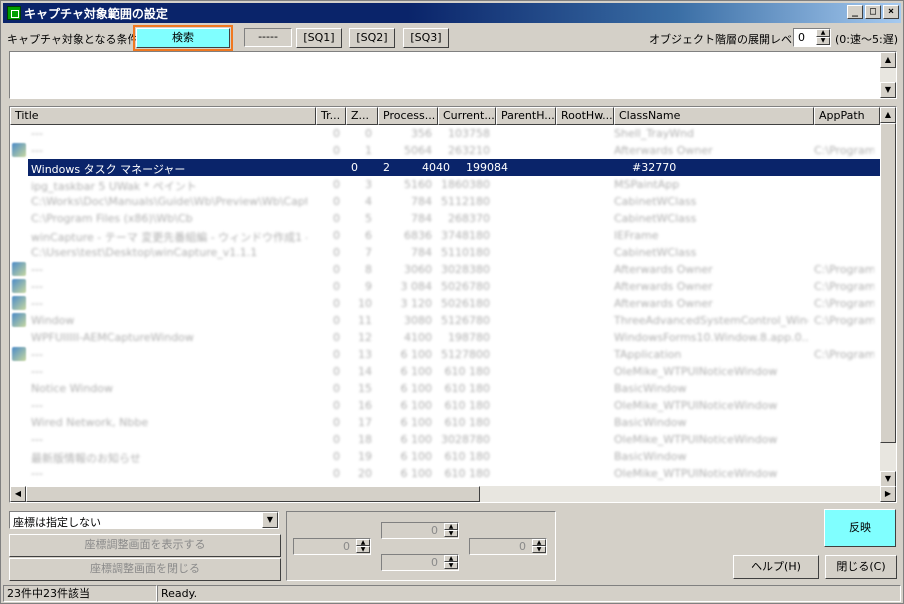 The width and height of the screenshot is (904, 604). What do you see at coordinates (144, 520) in the screenshot?
I see `coordinate-mode-select: 座標は指定しない ▼` at bounding box center [144, 520].